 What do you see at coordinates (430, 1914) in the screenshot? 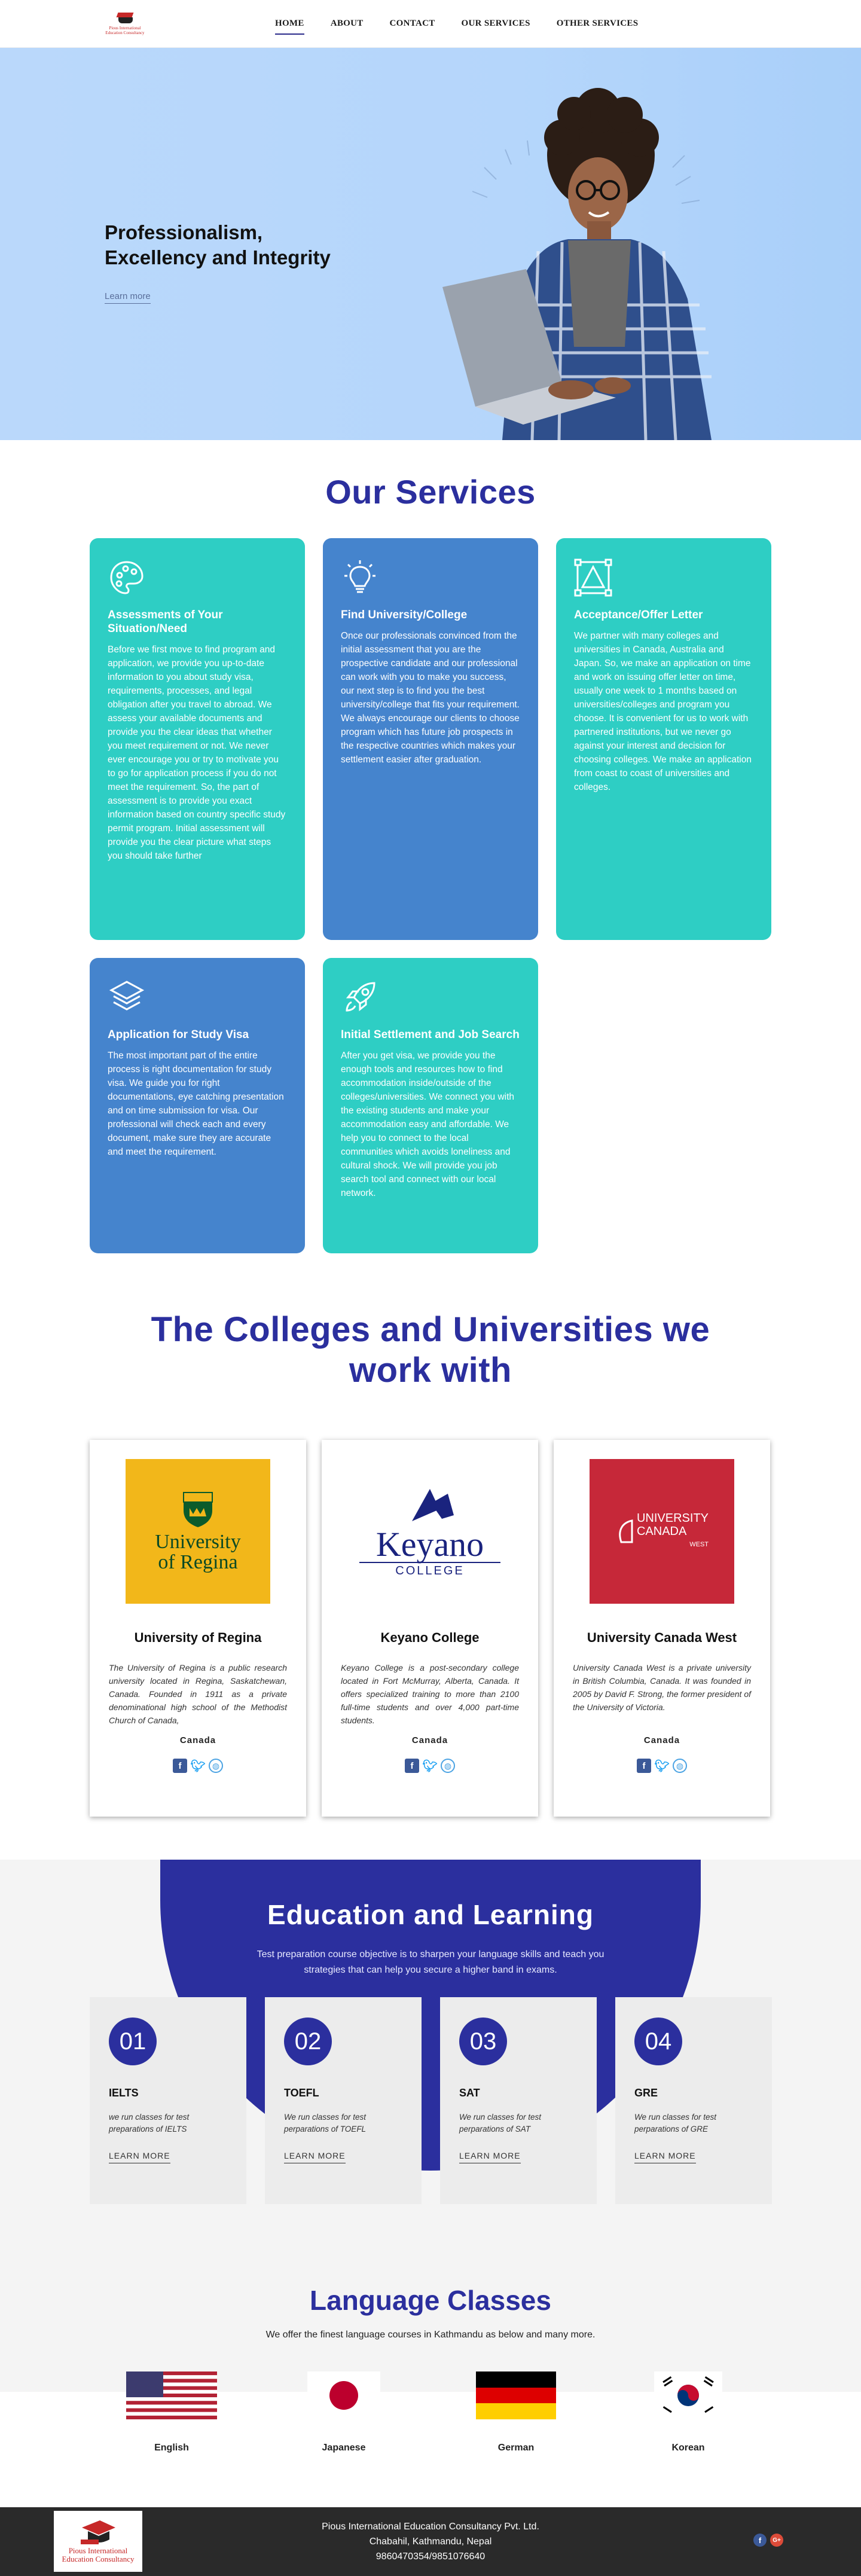
I see `education-title: Education and Learning` at bounding box center [430, 1914].